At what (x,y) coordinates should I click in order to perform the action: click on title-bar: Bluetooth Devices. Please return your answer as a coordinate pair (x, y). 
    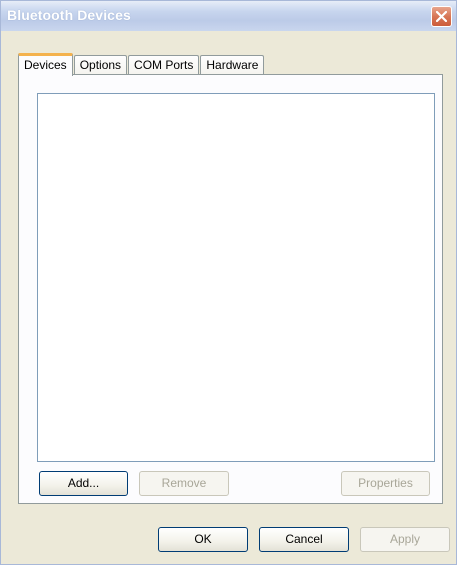
    Looking at the image, I should click on (228, 16).